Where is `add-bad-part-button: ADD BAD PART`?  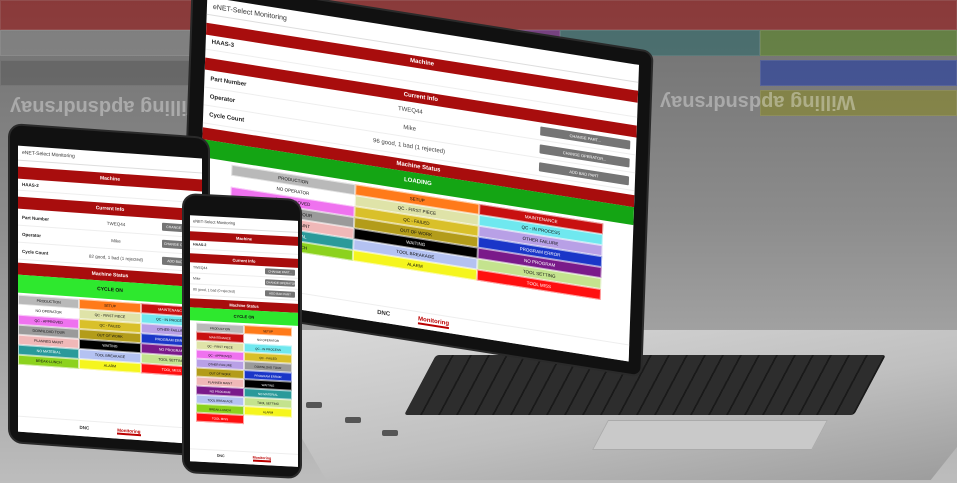
add-bad-part-button: ADD BAD PART is located at coordinates (280, 294).